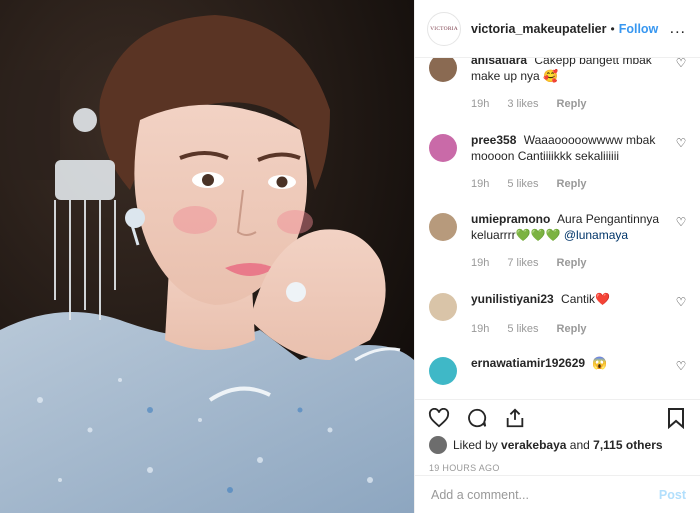  What do you see at coordinates (475, 445) in the screenshot?
I see `likes-prefix: Liked by` at bounding box center [475, 445].